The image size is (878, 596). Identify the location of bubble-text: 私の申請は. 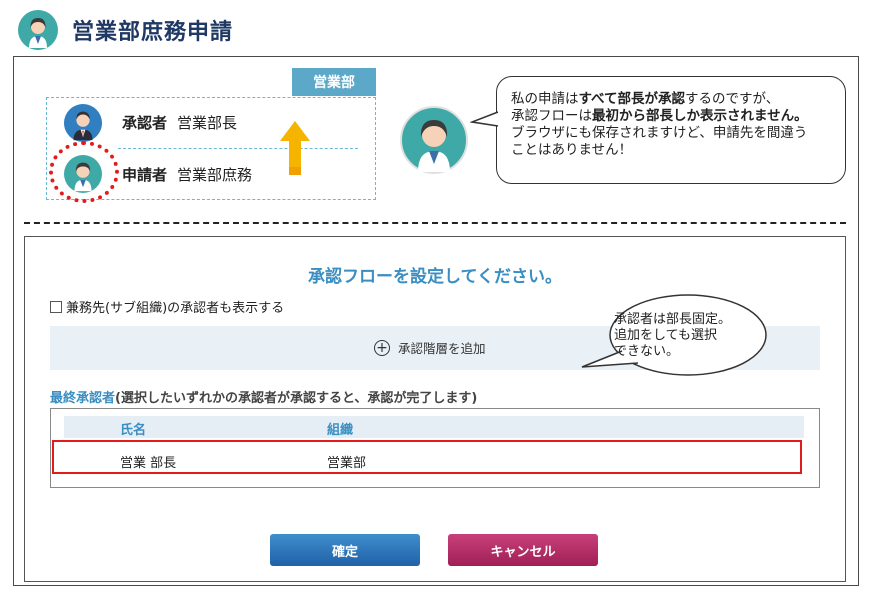
(545, 99).